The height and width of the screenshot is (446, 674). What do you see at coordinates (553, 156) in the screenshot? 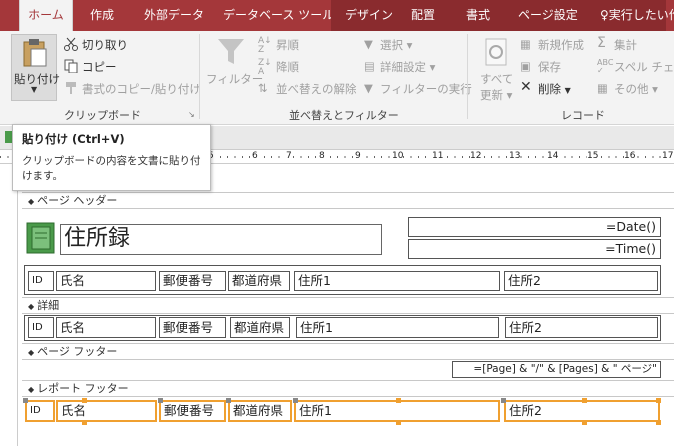
I see `ruler-label: 14` at bounding box center [553, 156].